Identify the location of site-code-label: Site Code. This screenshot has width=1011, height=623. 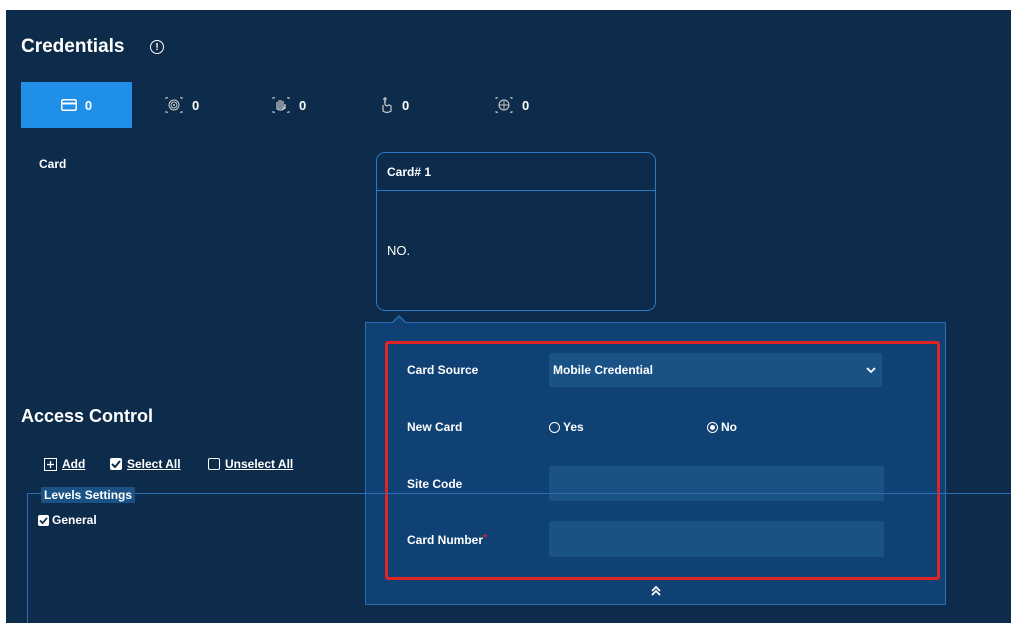
(435, 484).